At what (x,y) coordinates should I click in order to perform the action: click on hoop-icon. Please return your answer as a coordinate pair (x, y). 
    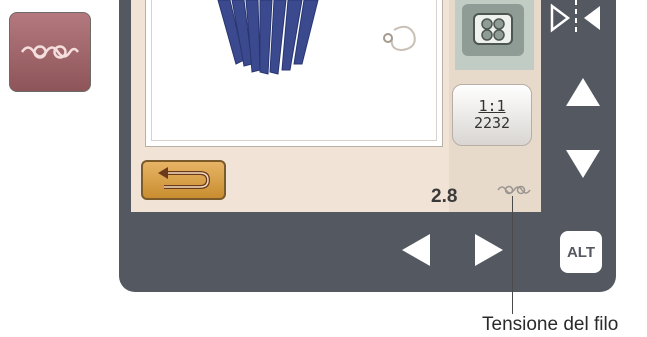
    Looking at the image, I should click on (493, 29).